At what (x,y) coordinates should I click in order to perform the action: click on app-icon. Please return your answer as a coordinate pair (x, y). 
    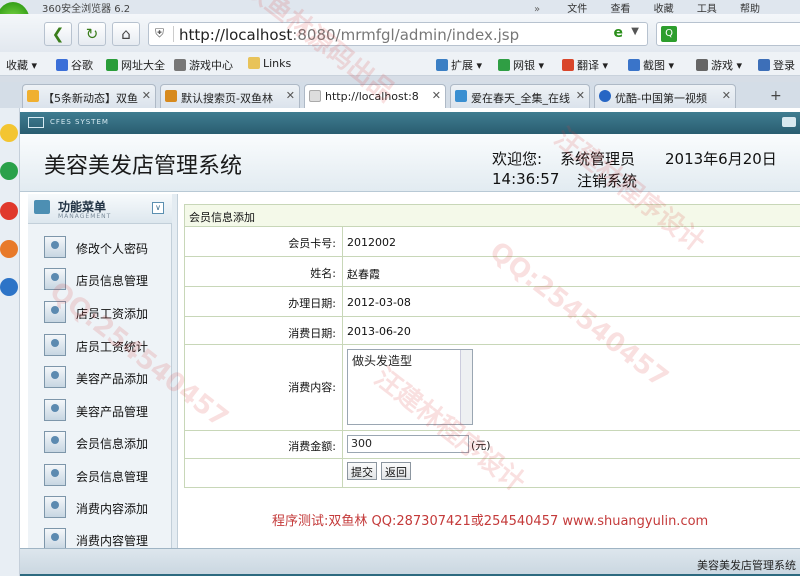
    Looking at the image, I should click on (9, 249).